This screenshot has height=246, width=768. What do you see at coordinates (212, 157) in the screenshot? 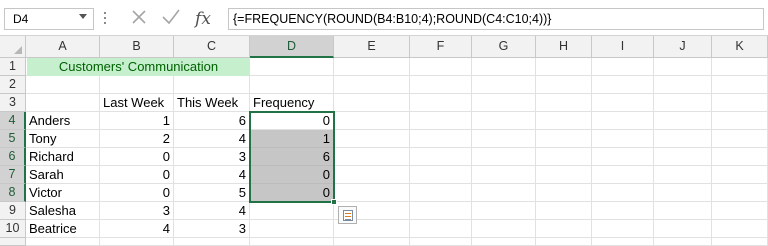
I see `this-week-cell: 3` at bounding box center [212, 157].